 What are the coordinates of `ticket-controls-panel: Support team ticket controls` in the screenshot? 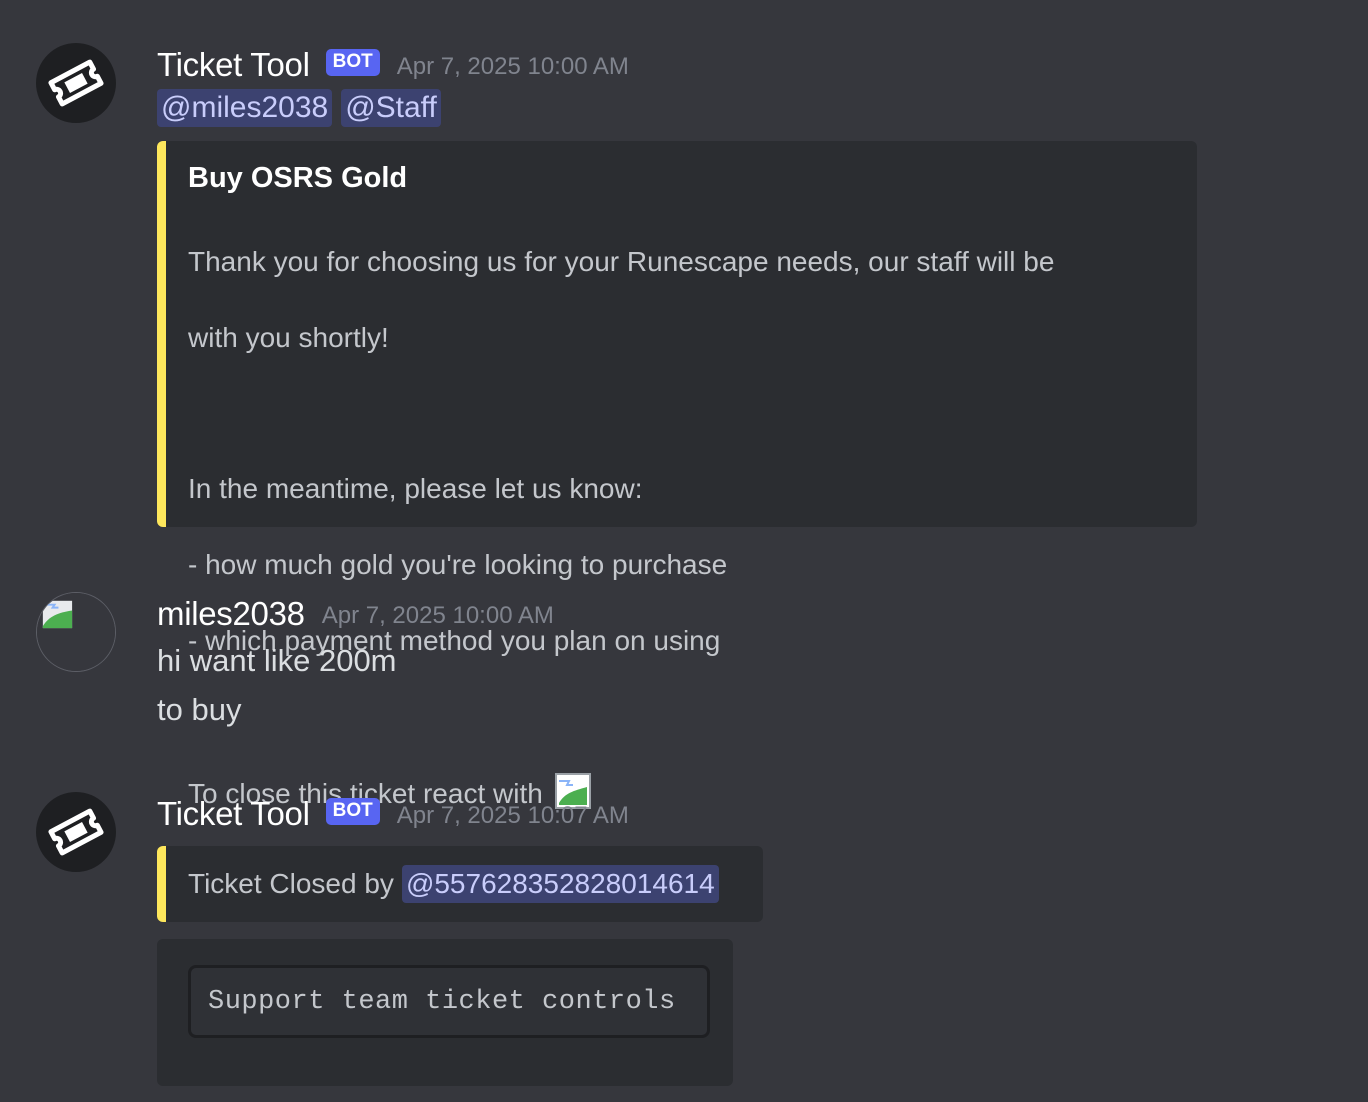 It's located at (445, 1012).